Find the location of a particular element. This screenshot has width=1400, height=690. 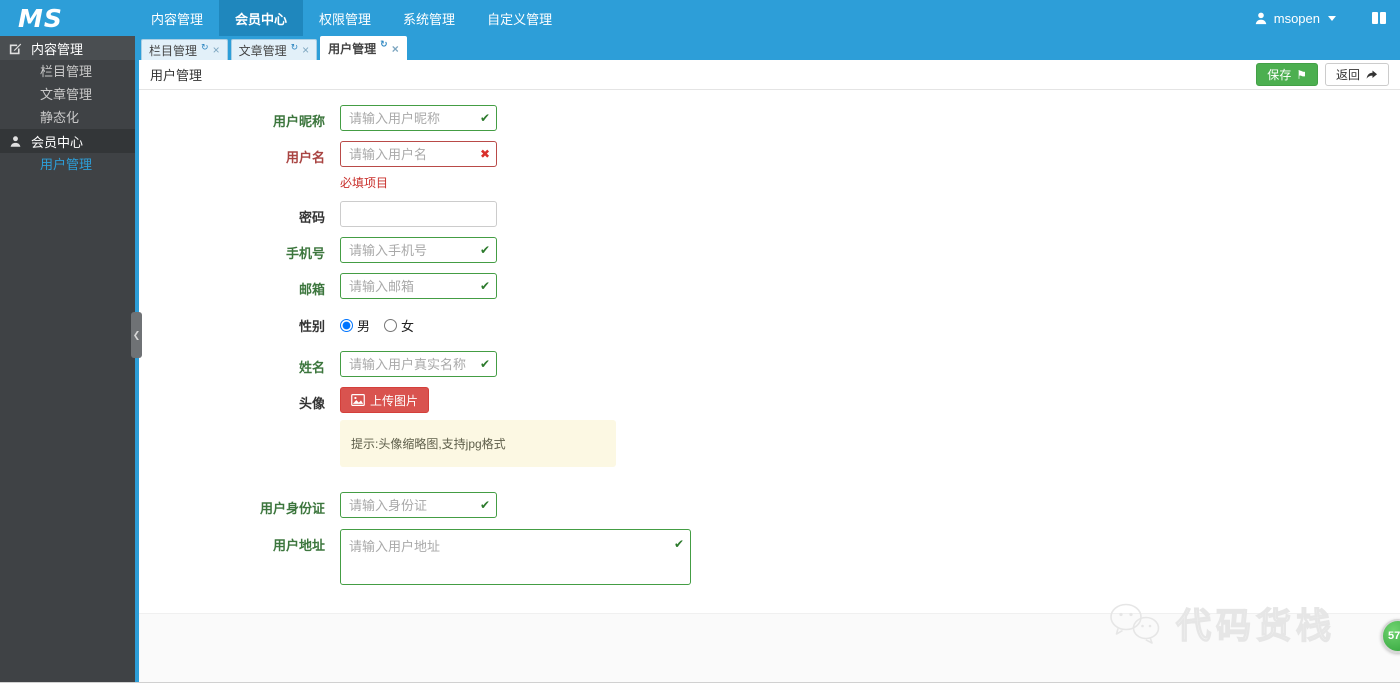

sidebar-section-member-center: 会员中心 is located at coordinates (67, 141).